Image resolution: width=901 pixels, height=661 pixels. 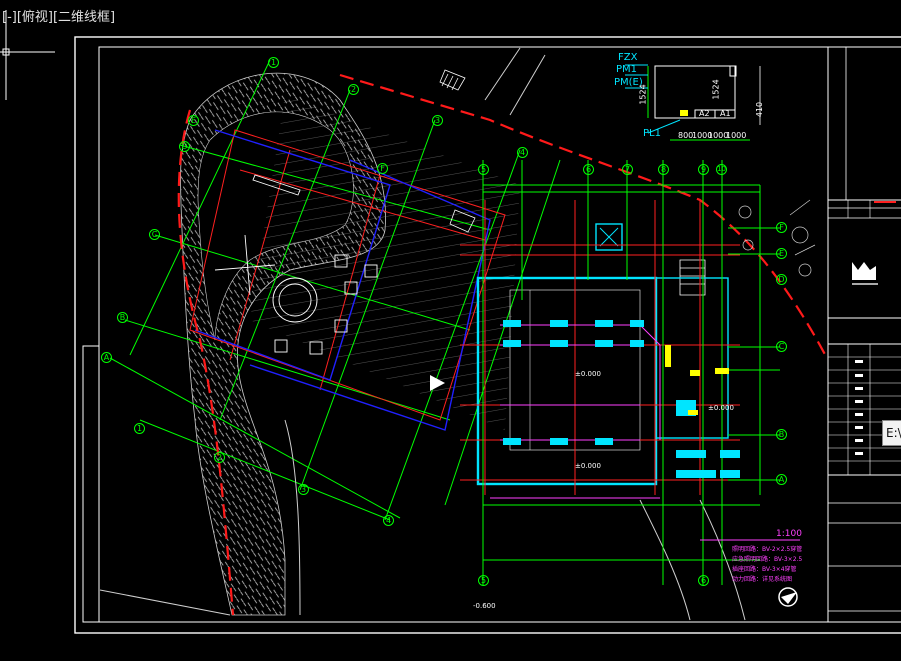 What do you see at coordinates (643, 94) in the screenshot?
I see `legend-dim-vertical-a: 1524` at bounding box center [643, 94].